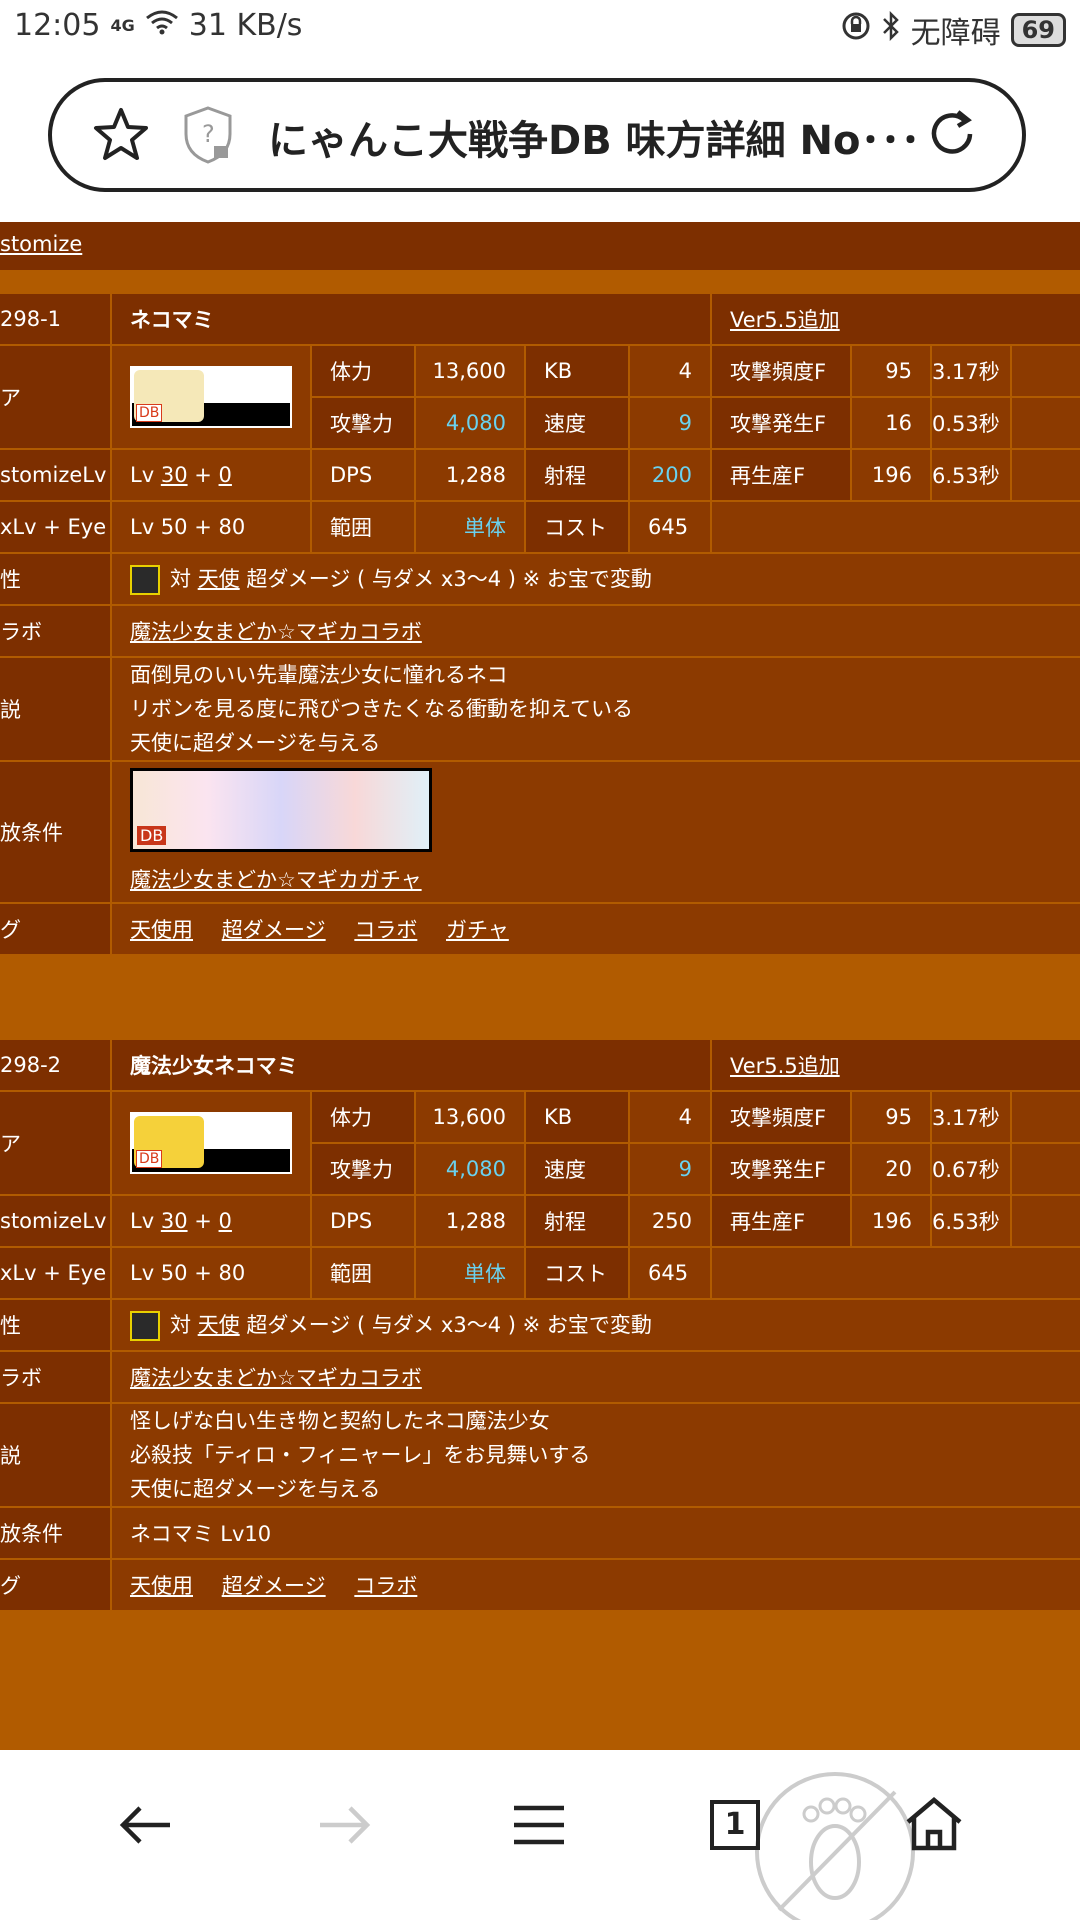 This screenshot has width=1080, height=1920. What do you see at coordinates (891, 29) in the screenshot?
I see `bluetooth-icon` at bounding box center [891, 29].